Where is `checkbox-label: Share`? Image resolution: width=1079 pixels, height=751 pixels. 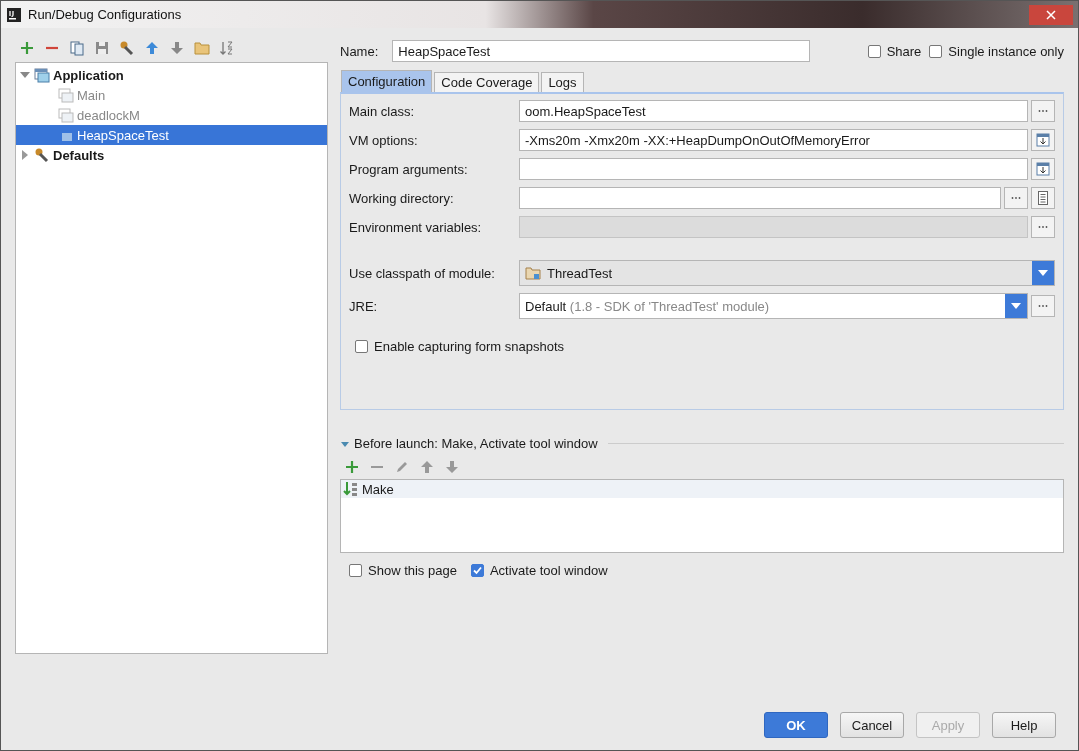
checkbox-label: Share is located at coordinates (904, 51).